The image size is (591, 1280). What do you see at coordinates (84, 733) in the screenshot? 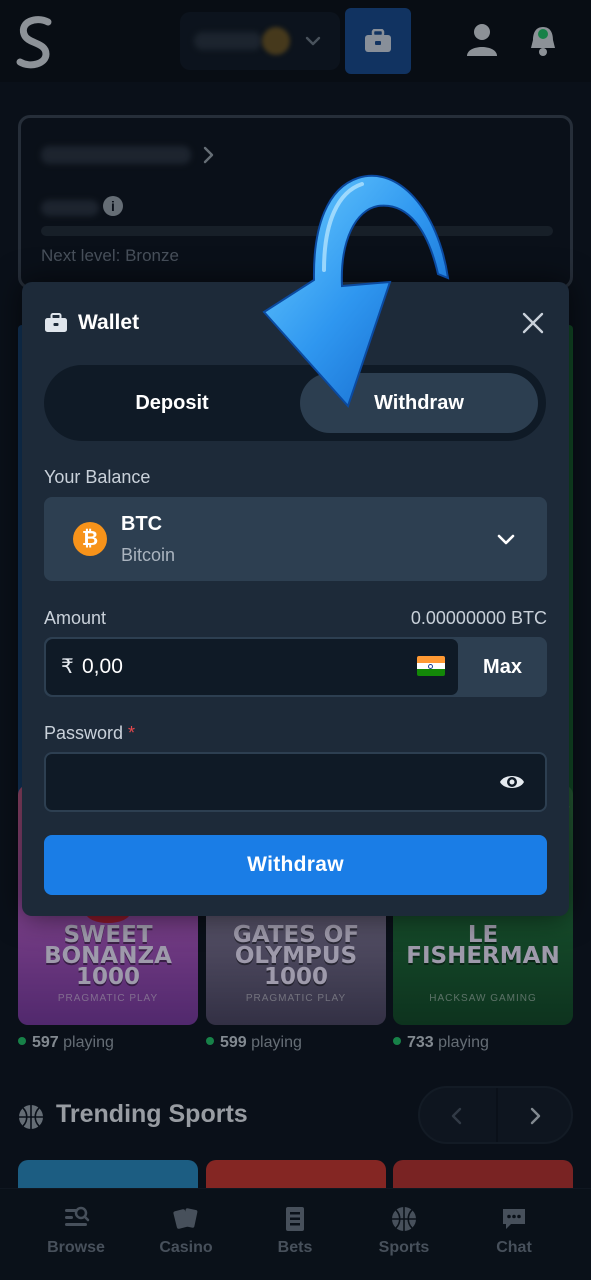
I see `password-label-text: Password` at bounding box center [84, 733].